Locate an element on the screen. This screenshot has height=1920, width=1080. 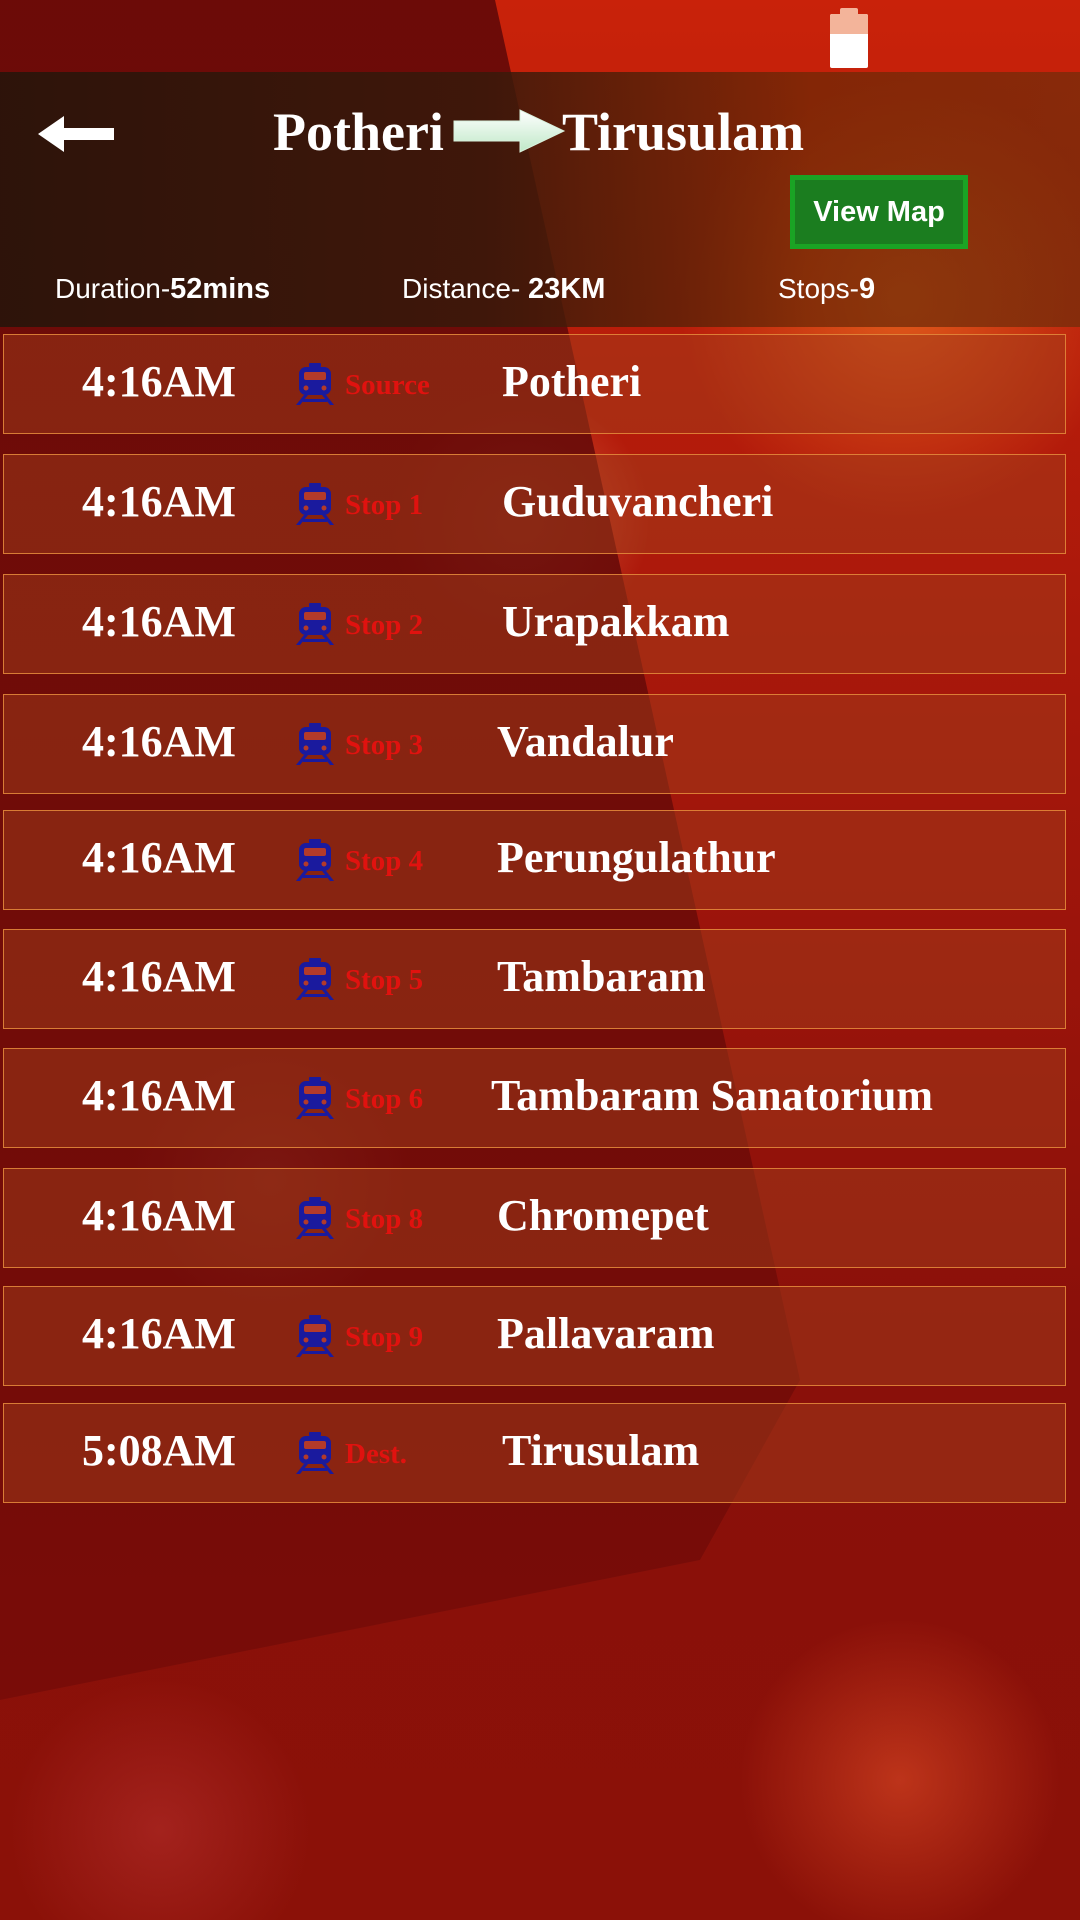
stop-label: Stop 6 is located at coordinates (384, 1099).